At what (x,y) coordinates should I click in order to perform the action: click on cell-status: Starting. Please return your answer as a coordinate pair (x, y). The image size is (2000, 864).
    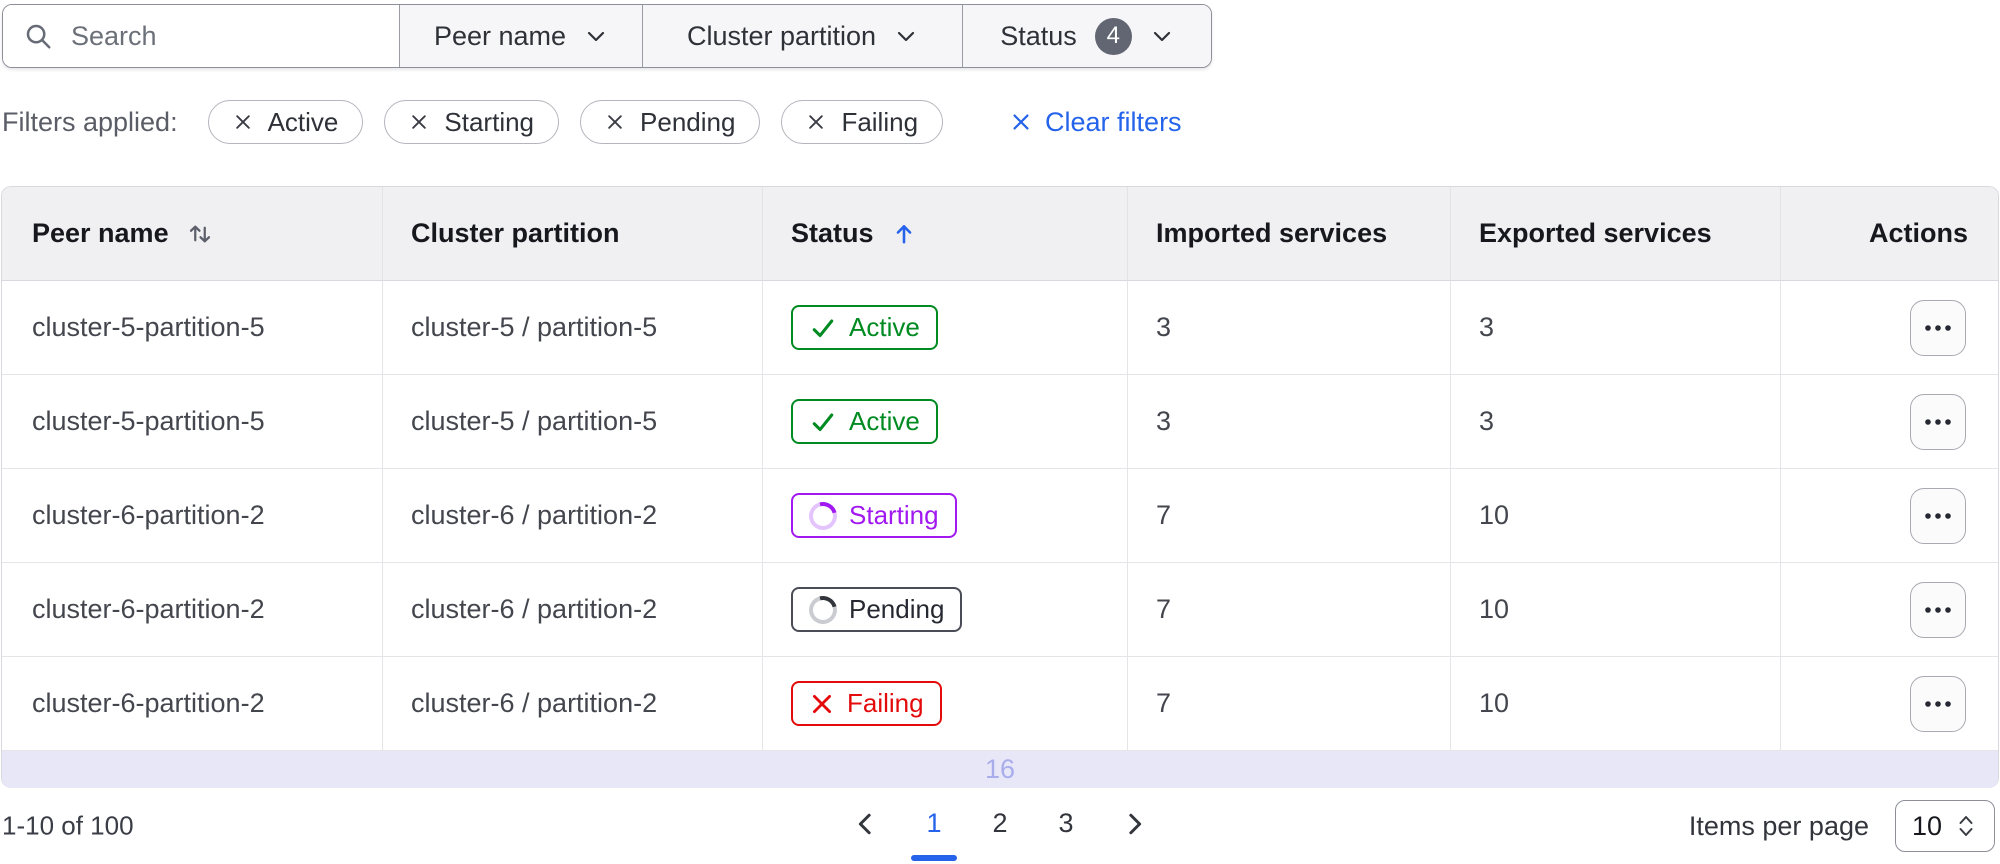
    Looking at the image, I should click on (944, 516).